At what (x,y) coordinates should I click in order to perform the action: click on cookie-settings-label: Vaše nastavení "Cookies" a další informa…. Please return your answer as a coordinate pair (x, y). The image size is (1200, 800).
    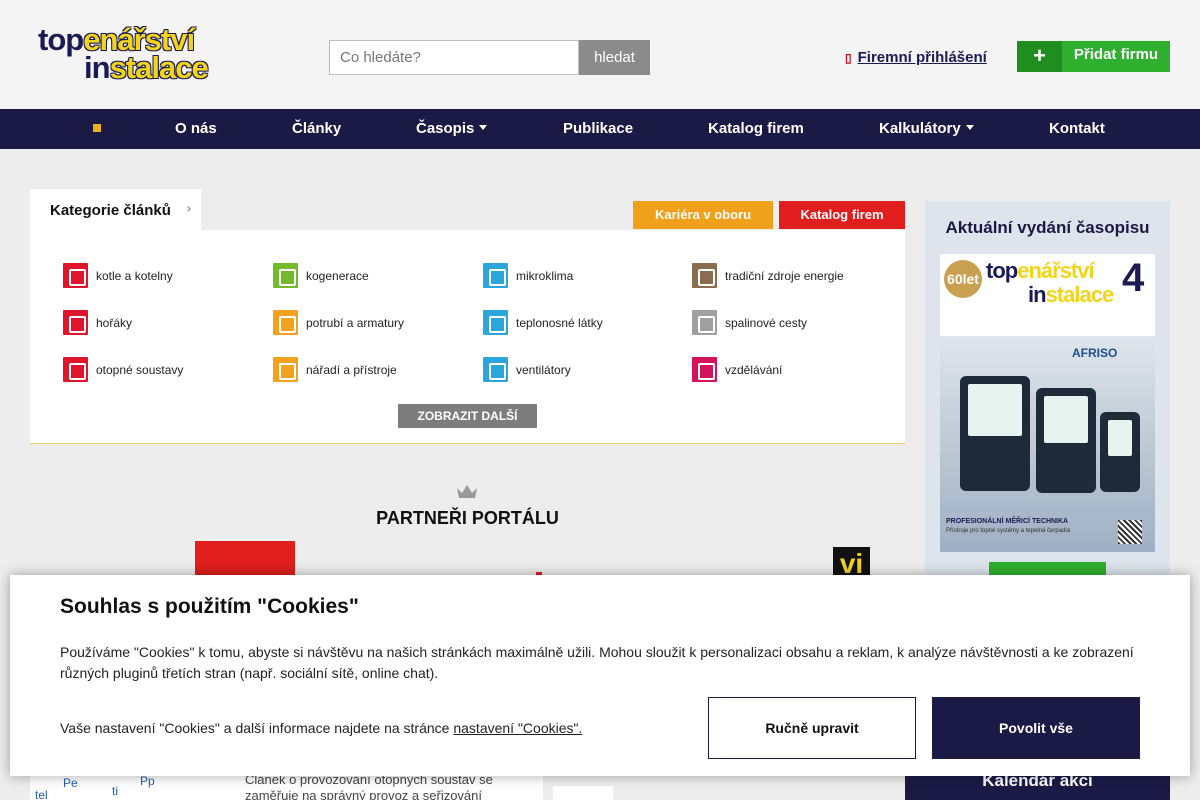
    Looking at the image, I should click on (255, 728).